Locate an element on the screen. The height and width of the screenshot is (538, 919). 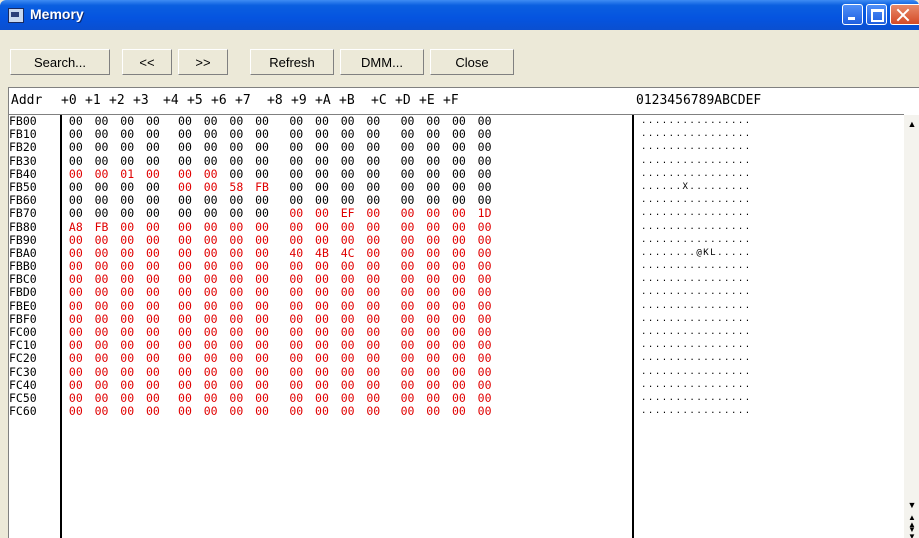
title-bar: Memory is located at coordinates (459, 15).